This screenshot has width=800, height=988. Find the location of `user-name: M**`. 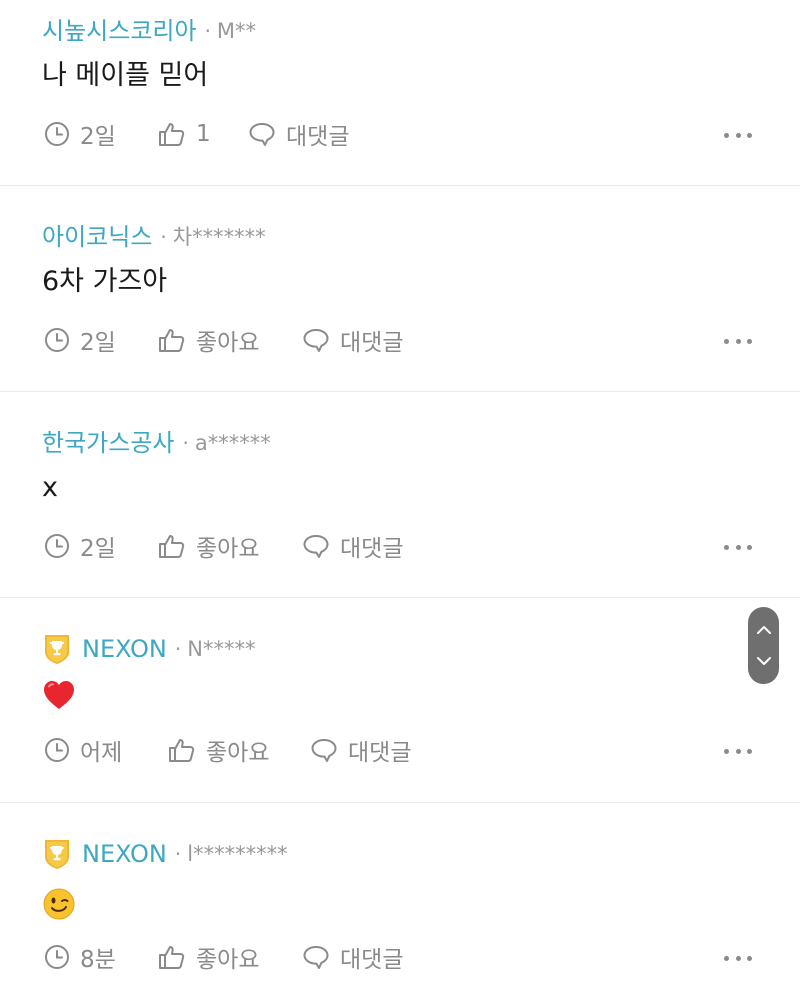

user-name: M** is located at coordinates (236, 31).